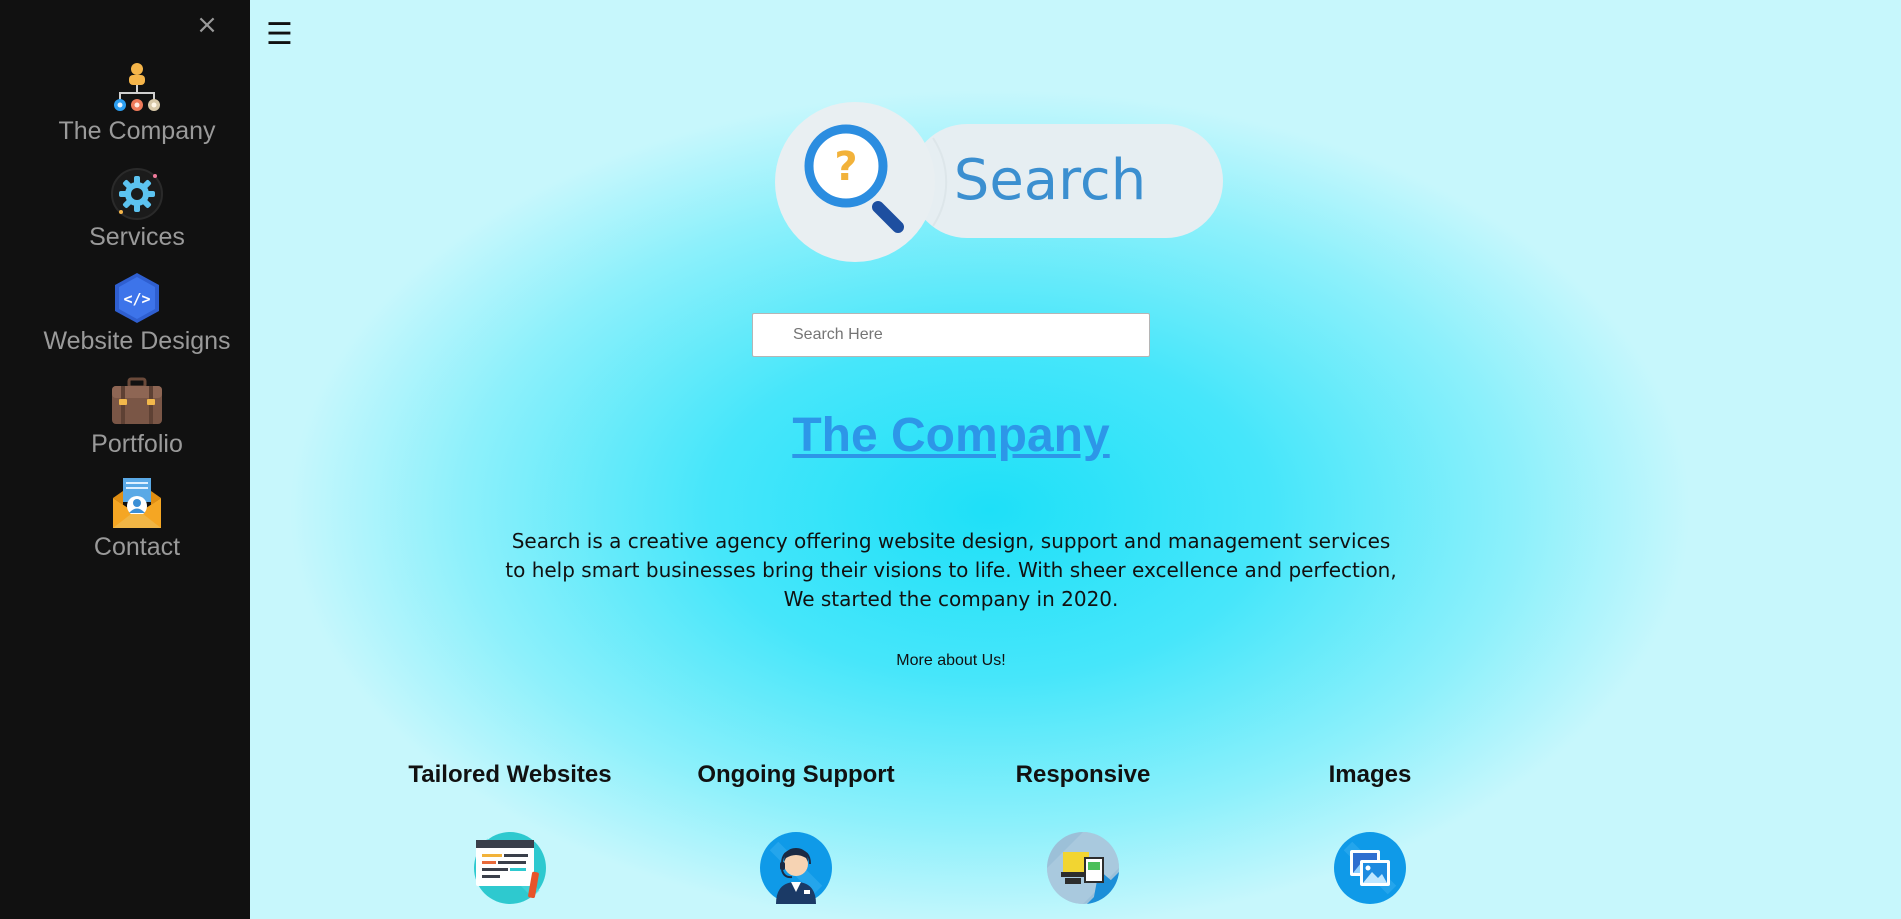 The image size is (1901, 919). I want to click on the-company-link: The Company, so click(950, 435).